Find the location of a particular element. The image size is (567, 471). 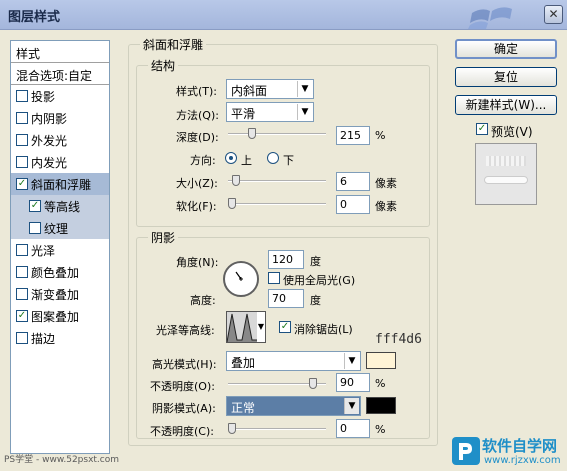

styles-header: 样式 is located at coordinates (60, 52).